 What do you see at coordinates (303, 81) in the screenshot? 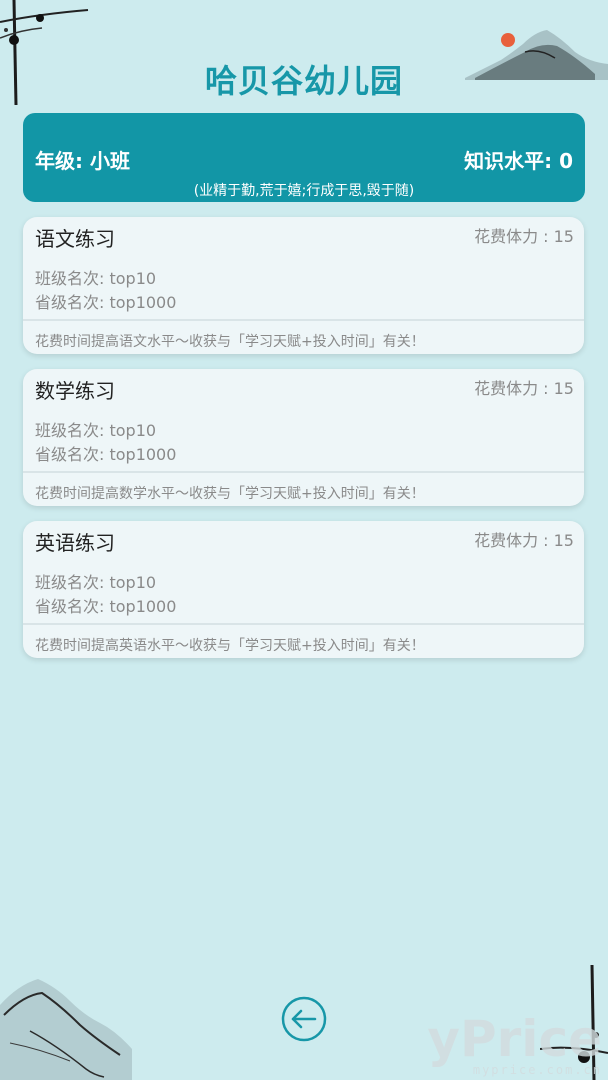
I see `page-title: 哈贝谷幼儿园` at bounding box center [303, 81].